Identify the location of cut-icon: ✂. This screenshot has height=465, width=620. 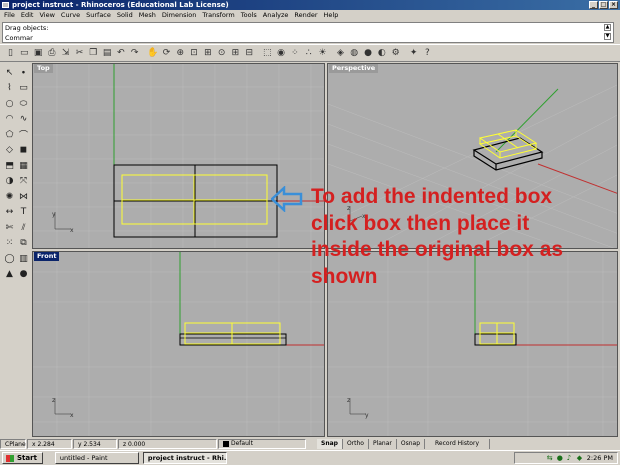
(79, 53).